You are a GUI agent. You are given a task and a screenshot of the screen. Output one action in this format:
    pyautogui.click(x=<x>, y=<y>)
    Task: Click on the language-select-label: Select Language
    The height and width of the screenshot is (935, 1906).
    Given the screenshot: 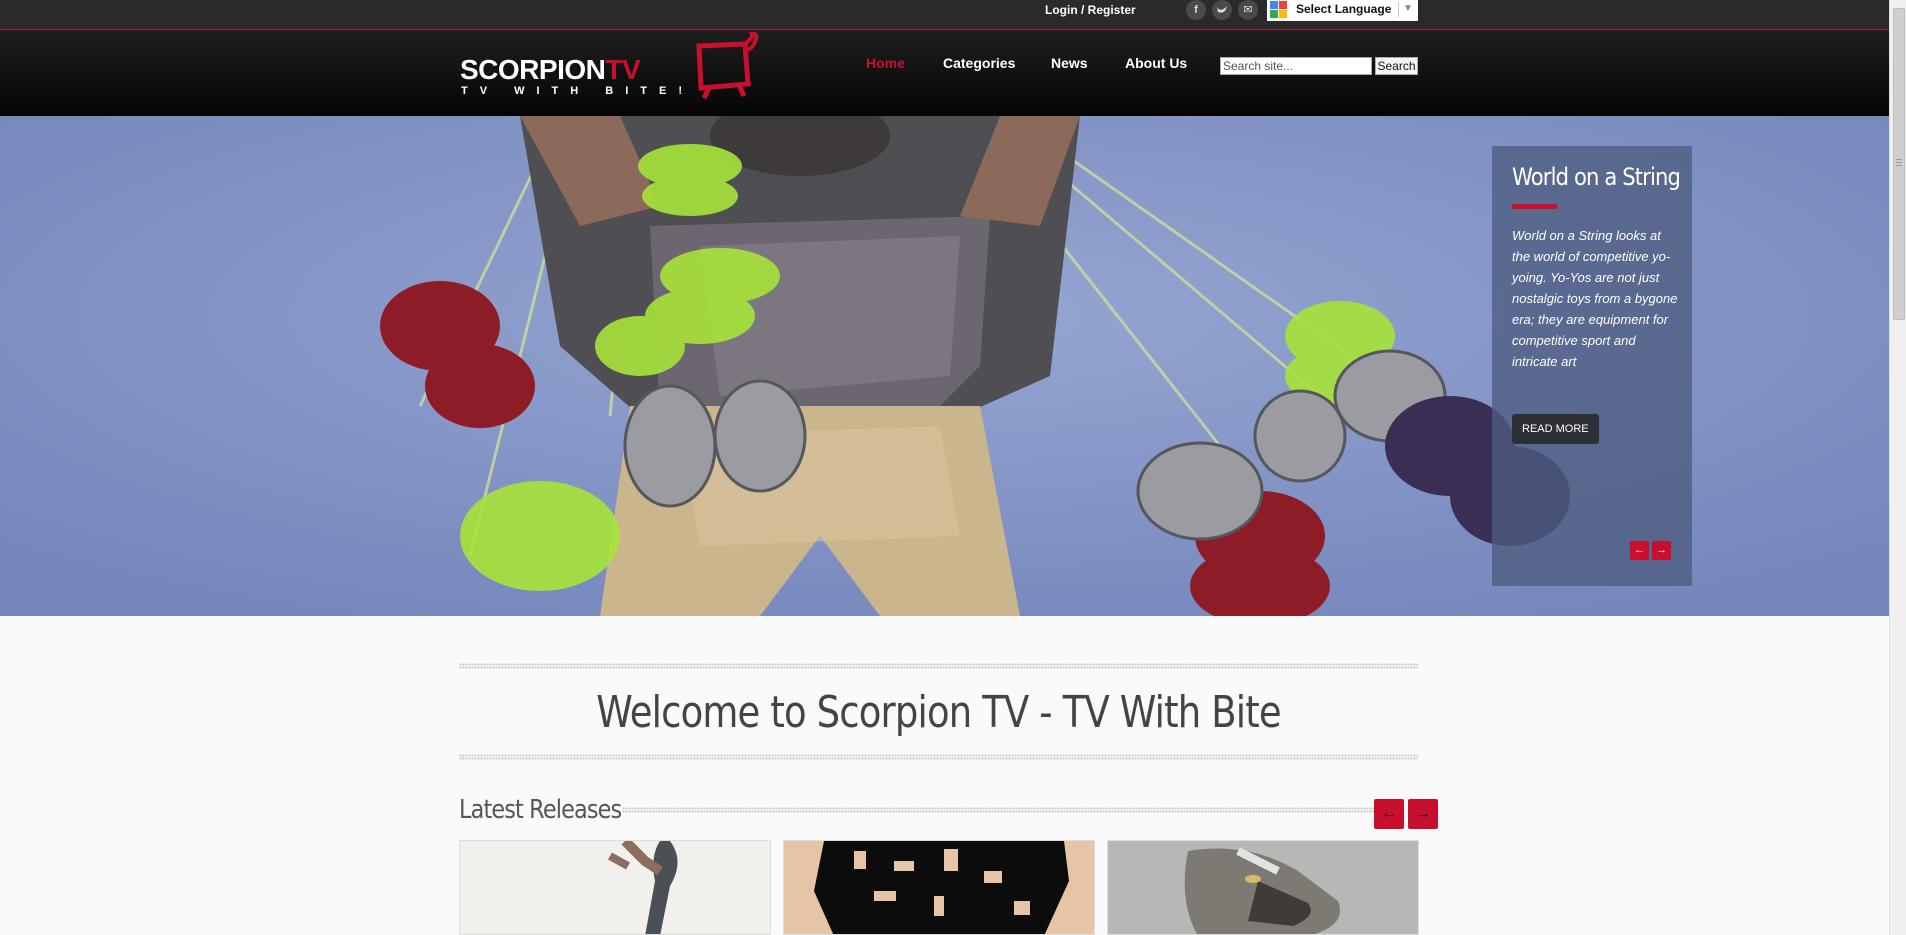 What is the action you would take?
    pyautogui.click(x=1344, y=9)
    